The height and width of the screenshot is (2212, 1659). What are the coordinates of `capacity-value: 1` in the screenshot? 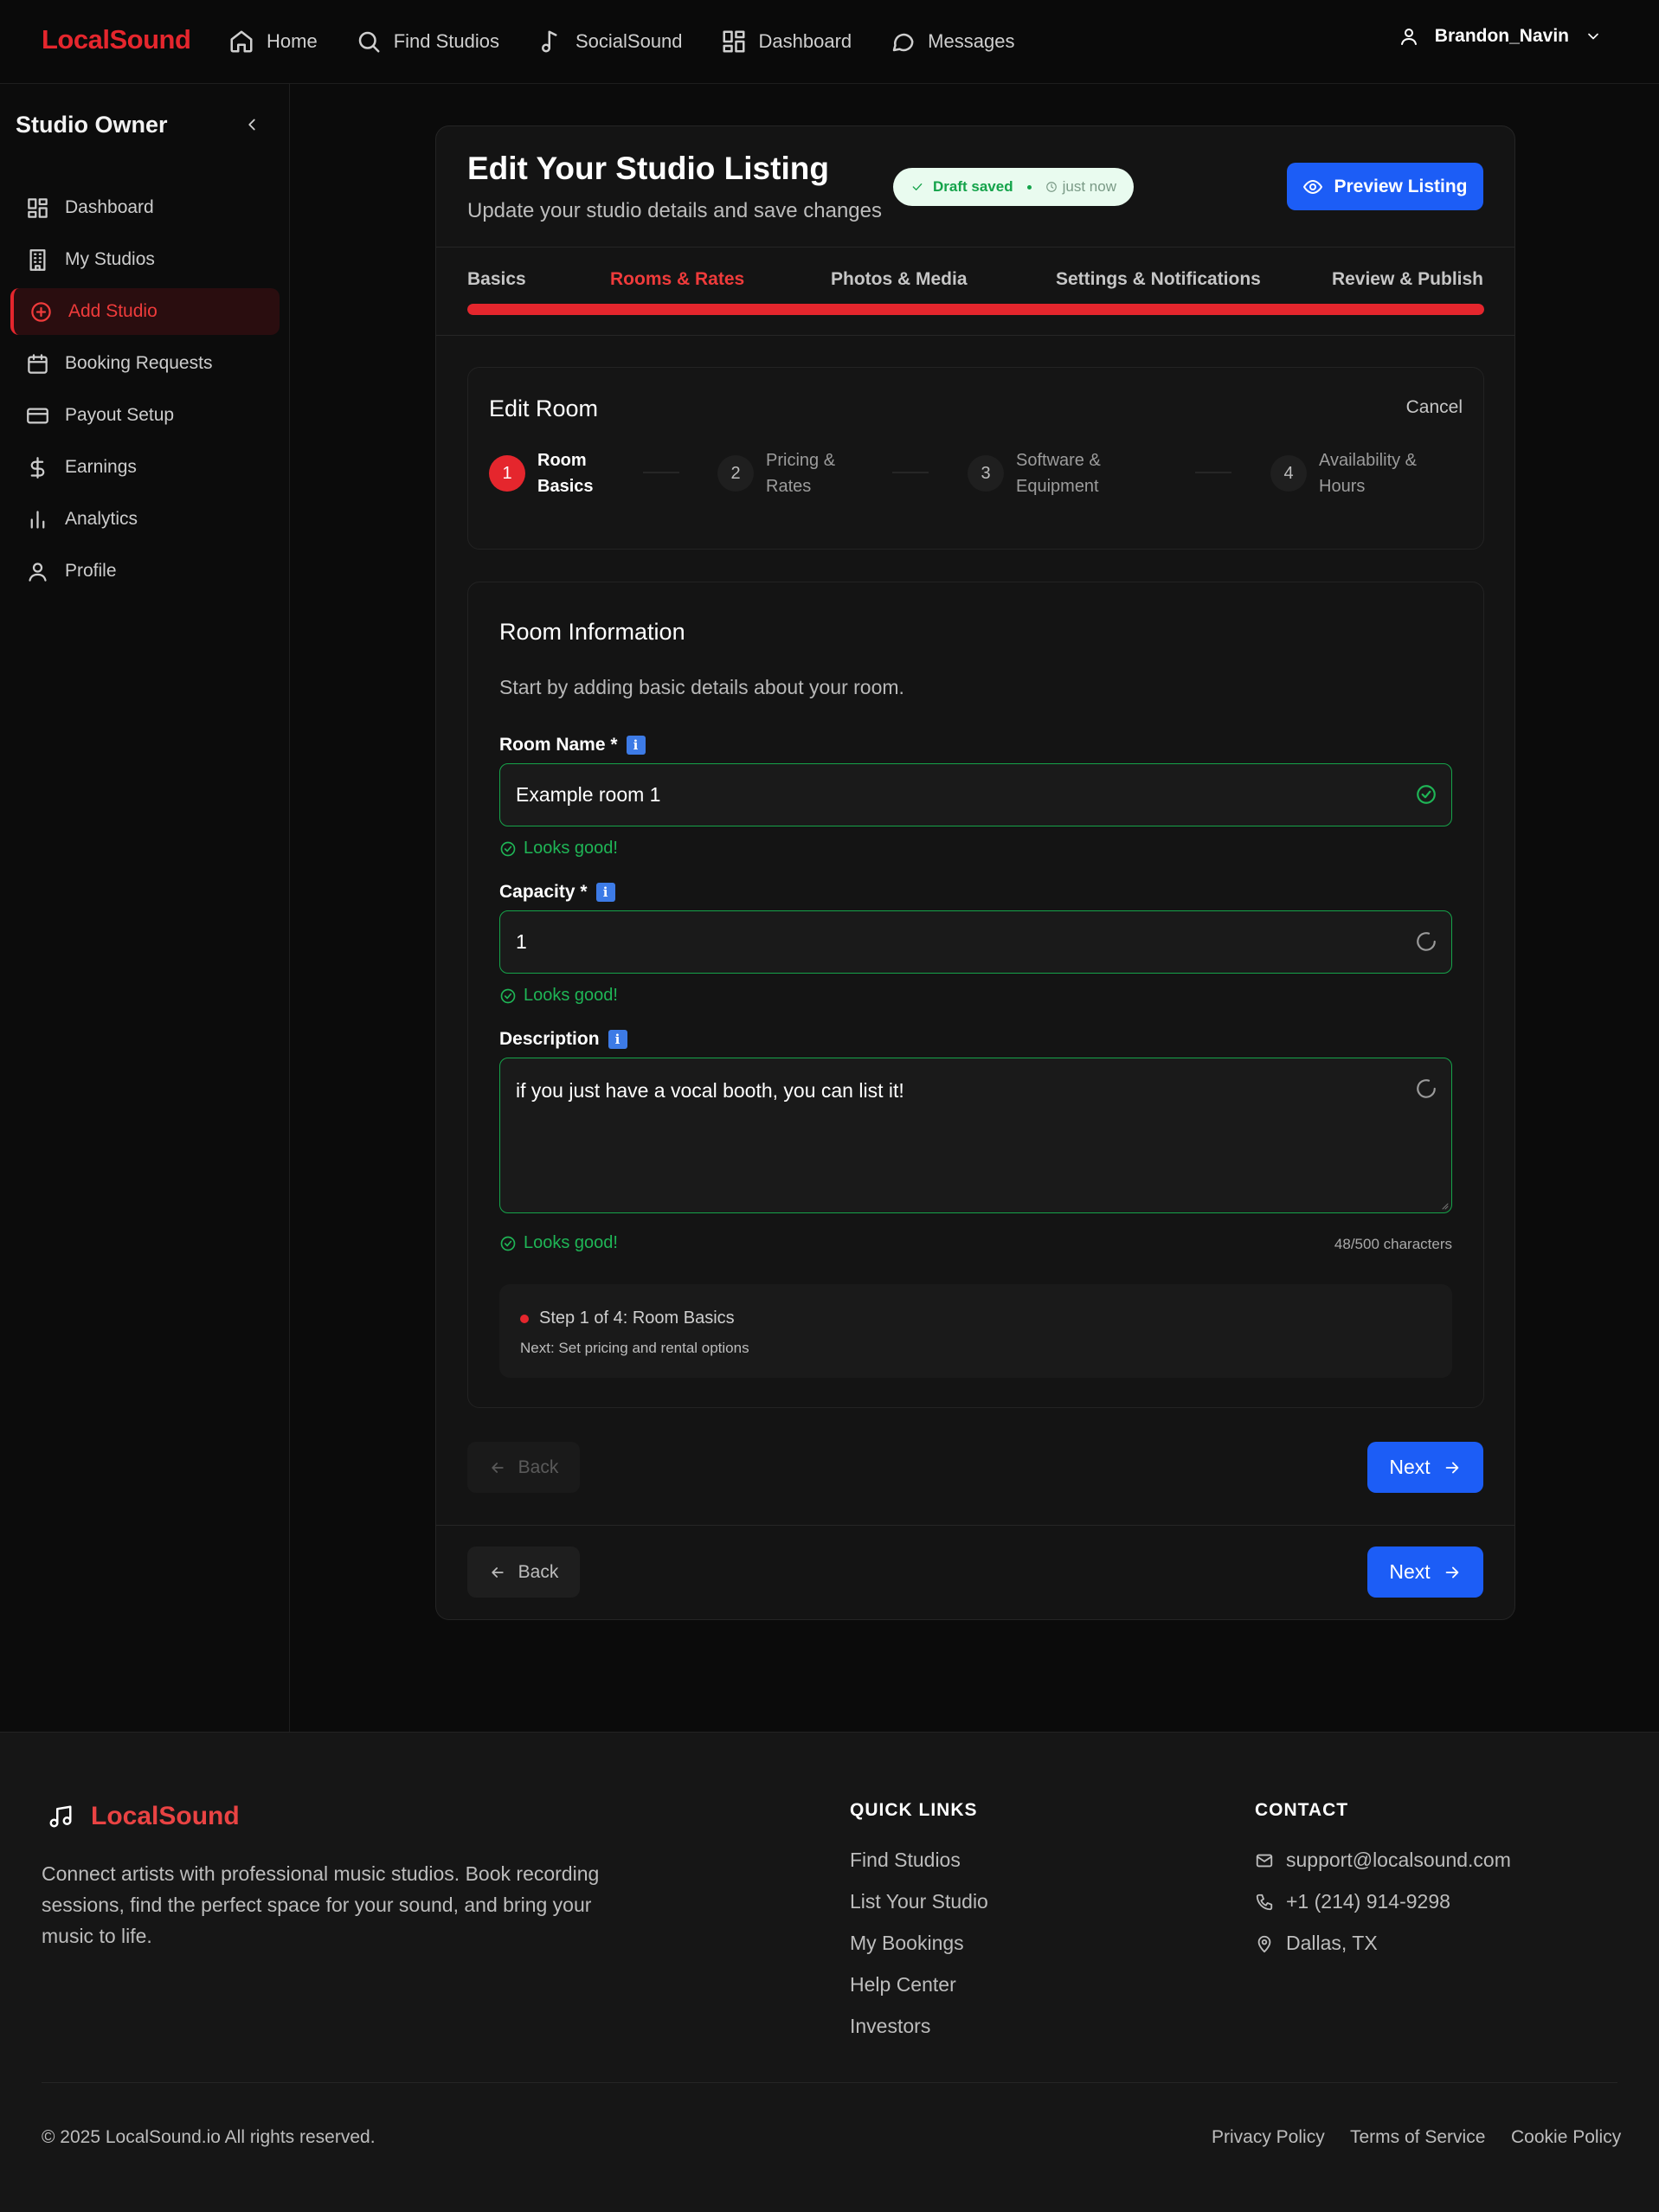 It's located at (521, 941).